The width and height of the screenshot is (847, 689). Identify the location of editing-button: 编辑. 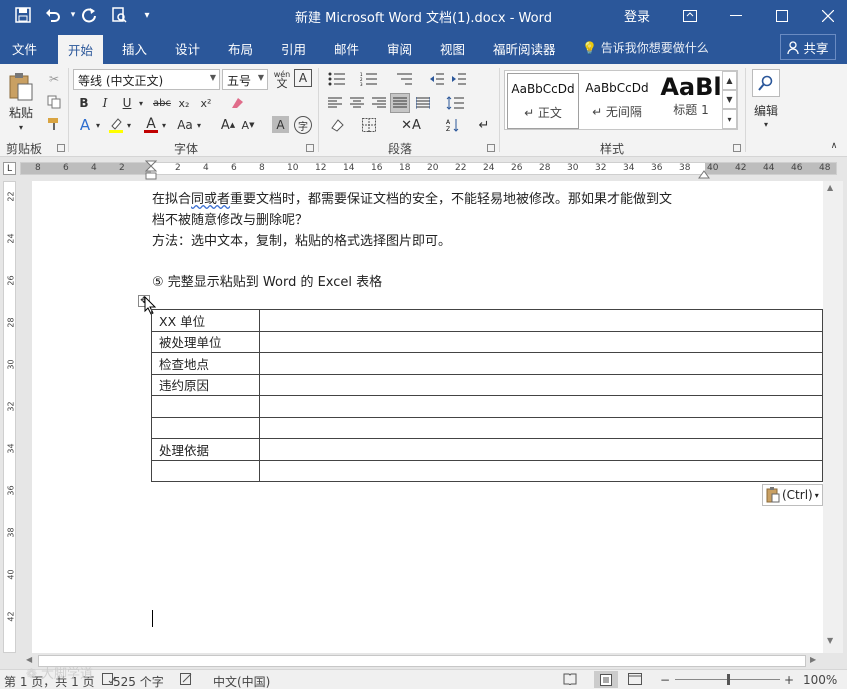
(766, 110).